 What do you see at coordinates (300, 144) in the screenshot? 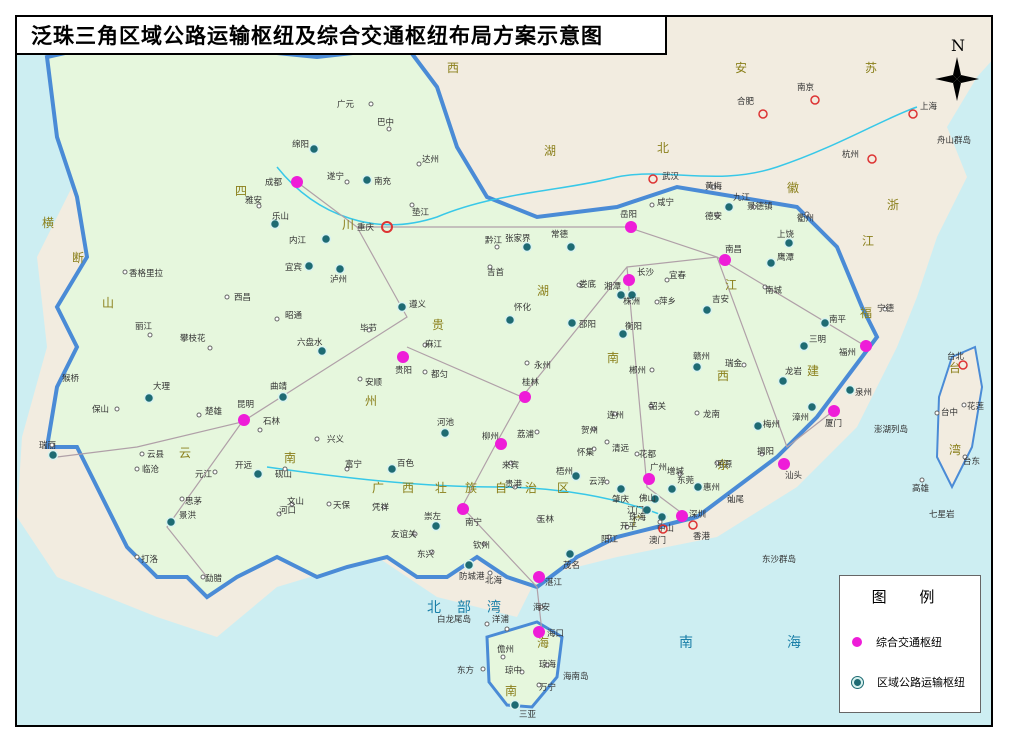
I see `svg-text: 绵阳` at bounding box center [300, 144].